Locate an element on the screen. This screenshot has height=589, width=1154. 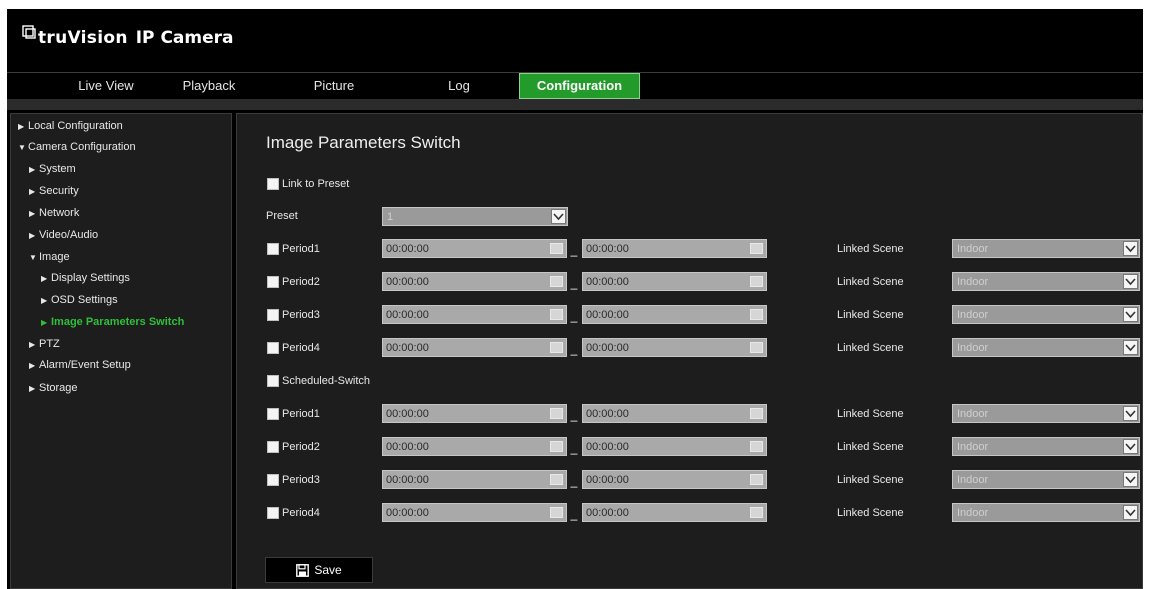
preset-period3-label: Period3 is located at coordinates (301, 315).